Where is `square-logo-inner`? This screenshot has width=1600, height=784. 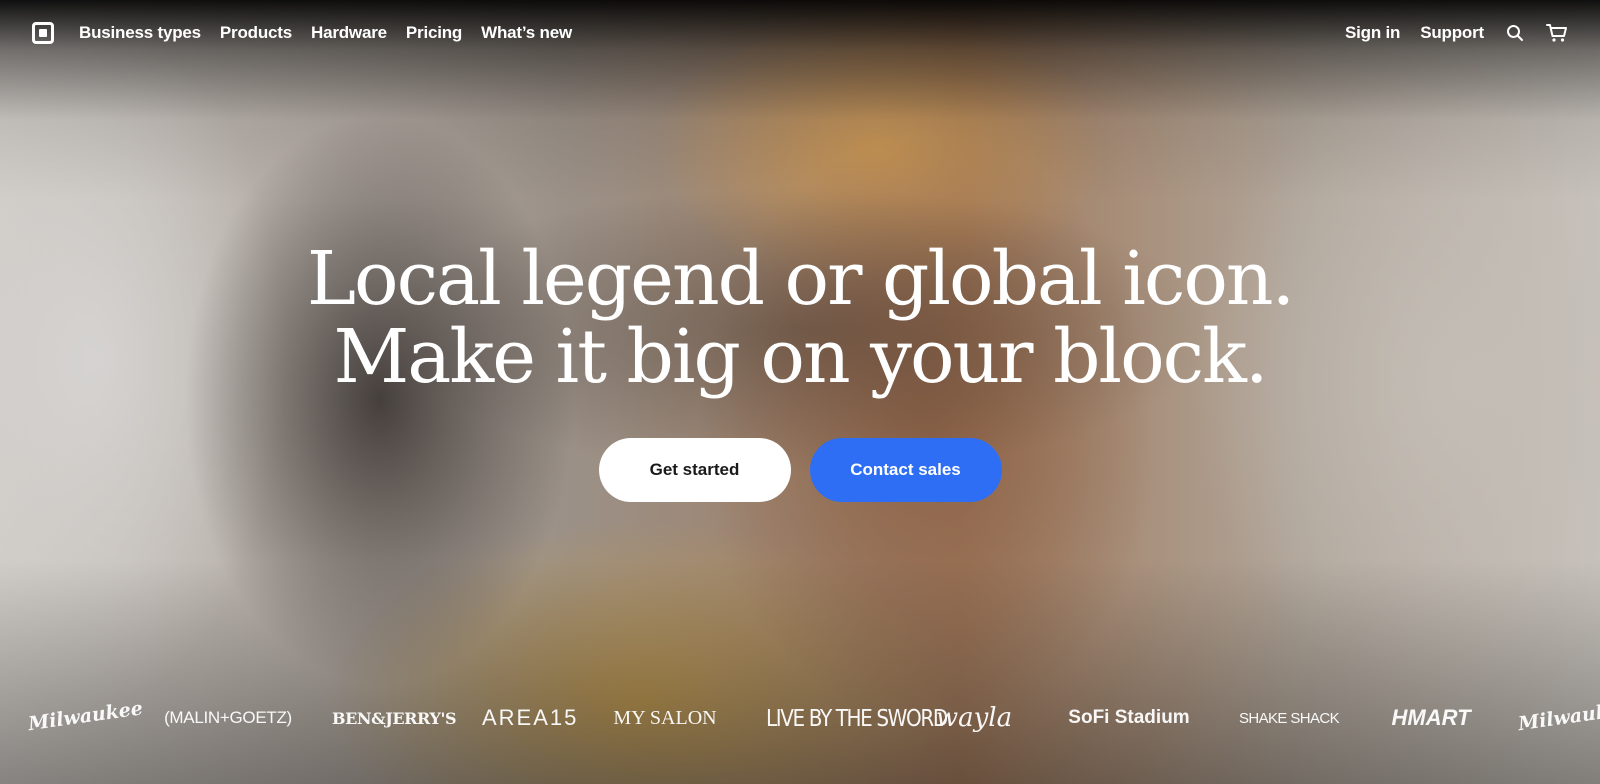
square-logo-inner is located at coordinates (43, 33).